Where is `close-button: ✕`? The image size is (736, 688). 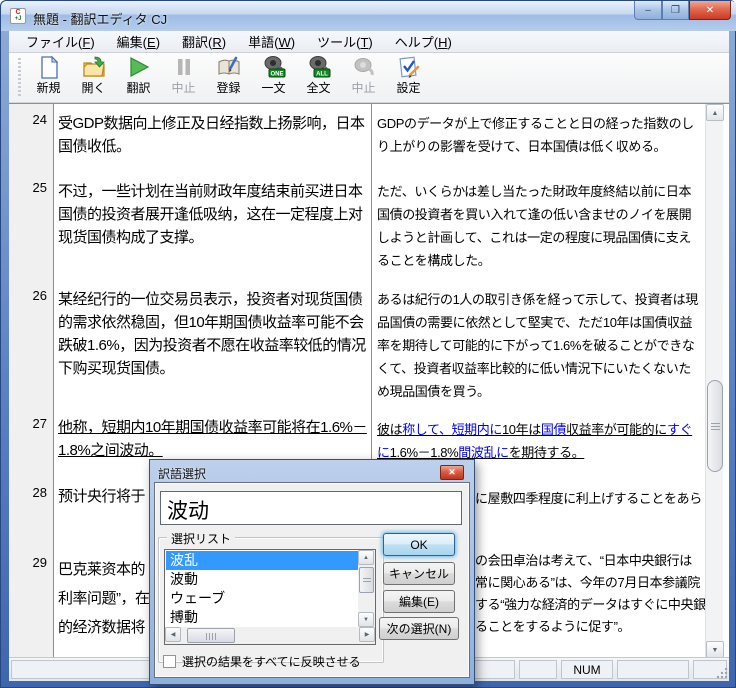 close-button: ✕ is located at coordinates (710, 10).